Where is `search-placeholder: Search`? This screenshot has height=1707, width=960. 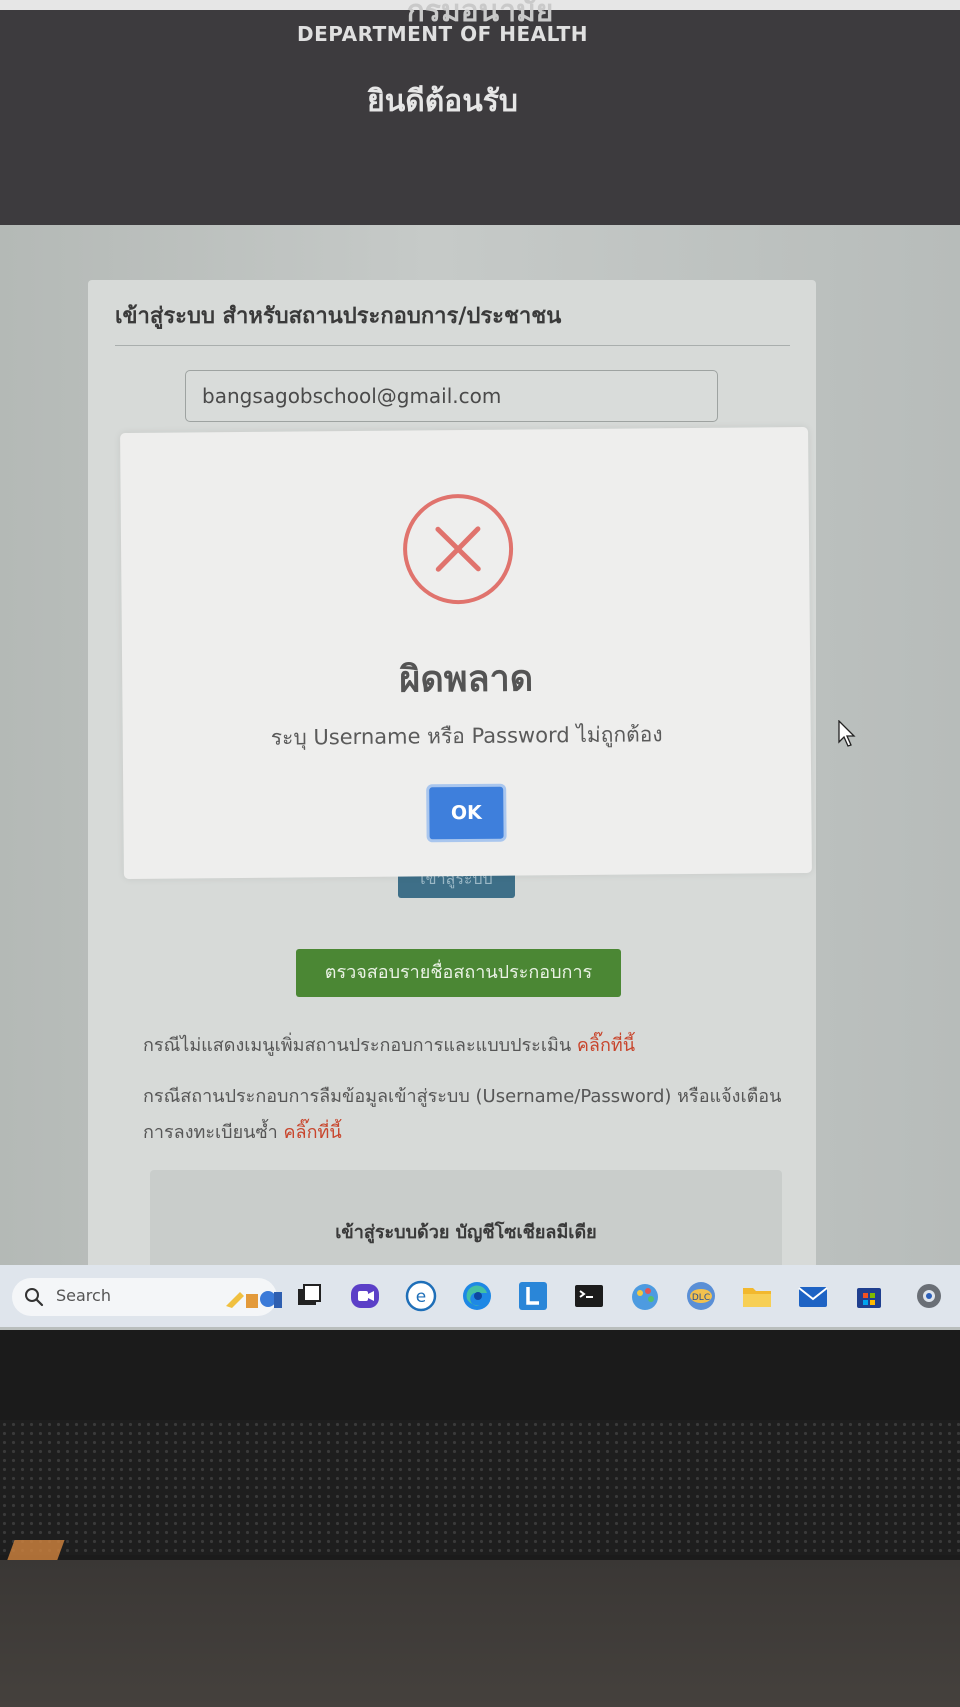 search-placeholder: Search is located at coordinates (83, 1295).